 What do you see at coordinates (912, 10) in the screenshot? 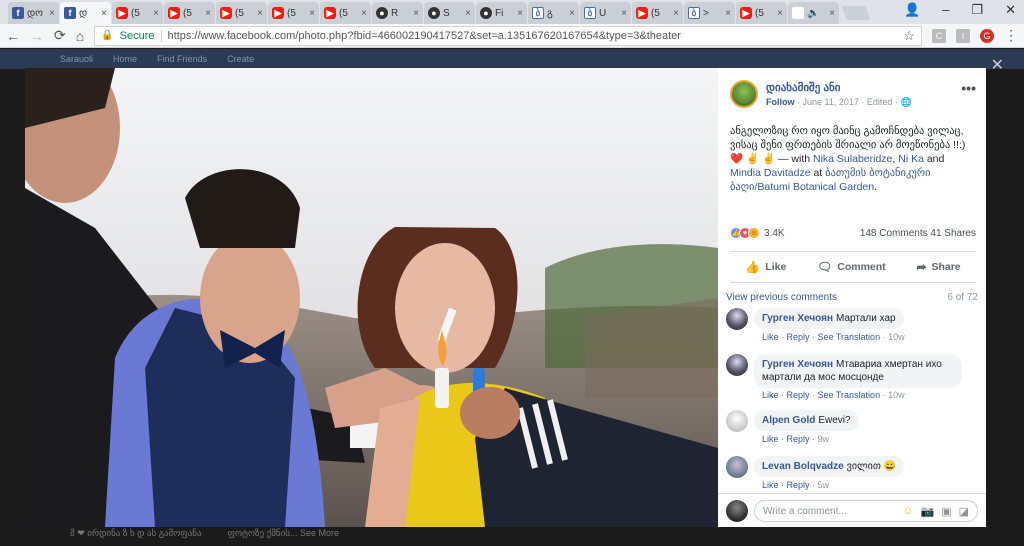
I see `profile-icon: 👤` at bounding box center [912, 10].